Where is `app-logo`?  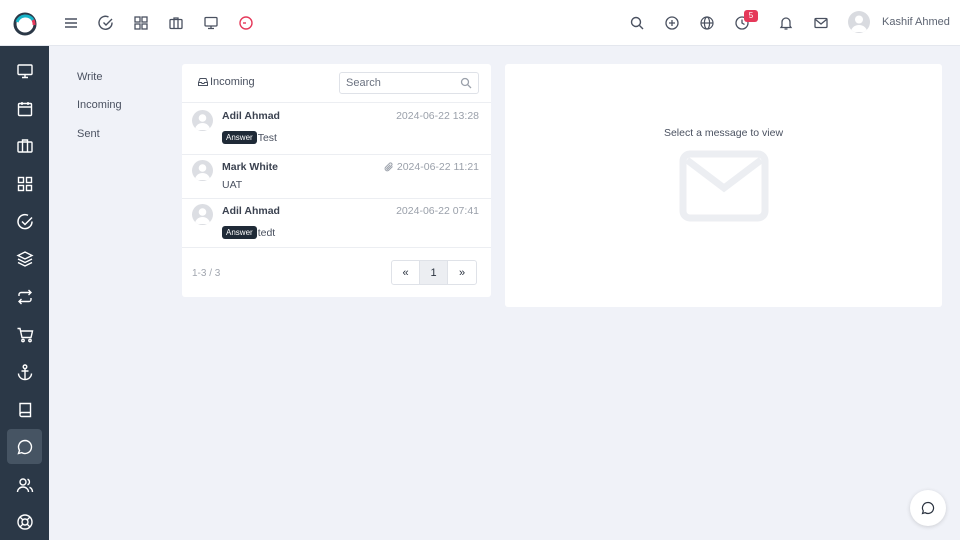
app-logo is located at coordinates (25, 24).